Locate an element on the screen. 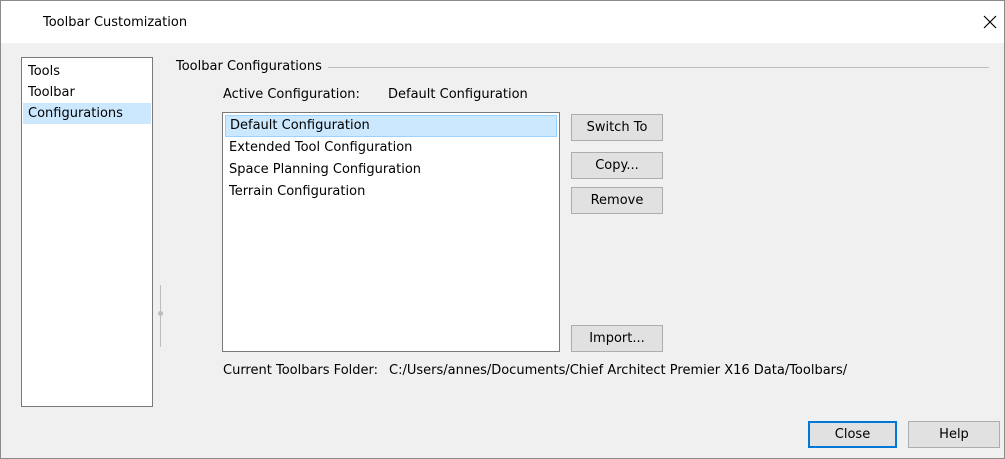 The image size is (1005, 459). config-item-space-planning: Space Planning Configuration is located at coordinates (391, 170).